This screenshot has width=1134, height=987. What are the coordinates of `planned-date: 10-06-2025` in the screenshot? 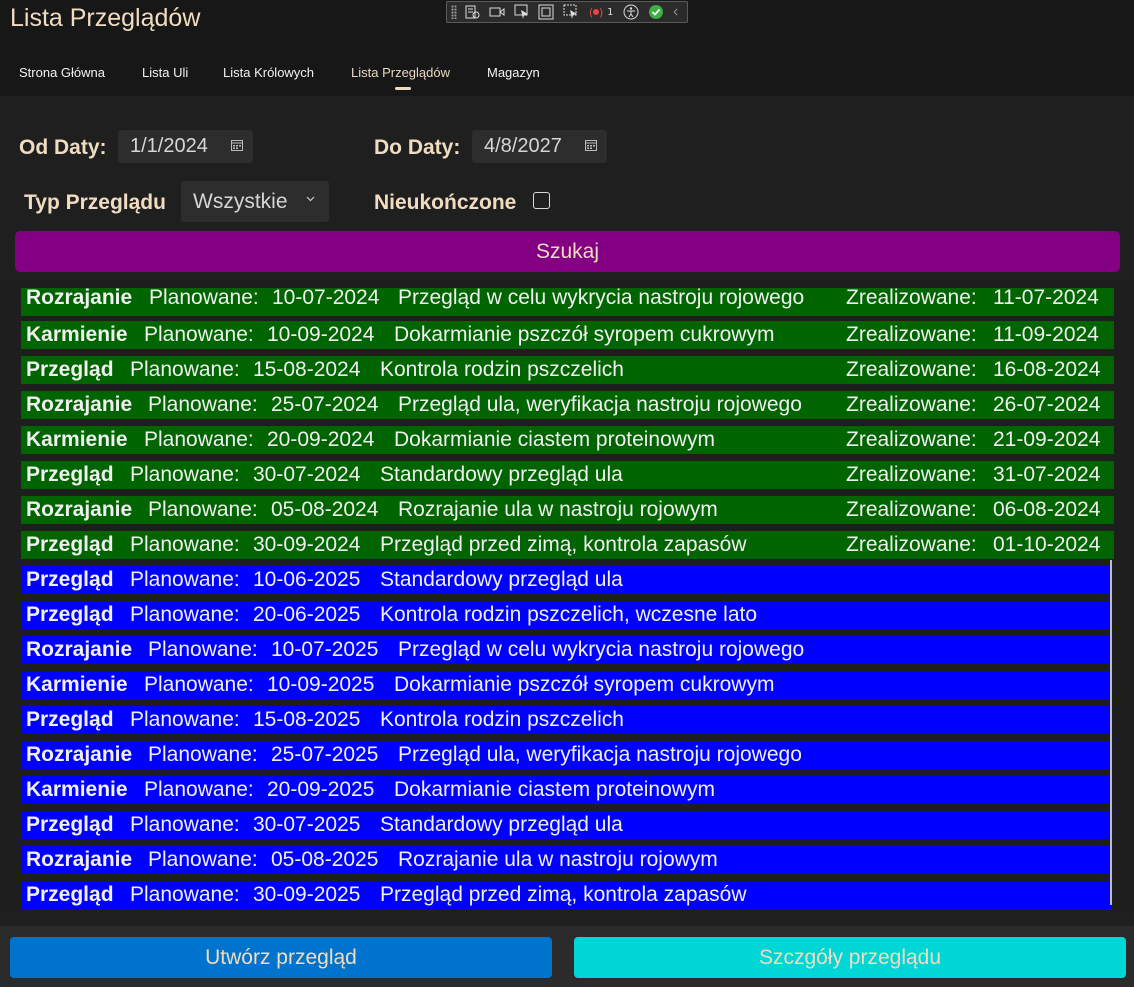 It's located at (307, 579).